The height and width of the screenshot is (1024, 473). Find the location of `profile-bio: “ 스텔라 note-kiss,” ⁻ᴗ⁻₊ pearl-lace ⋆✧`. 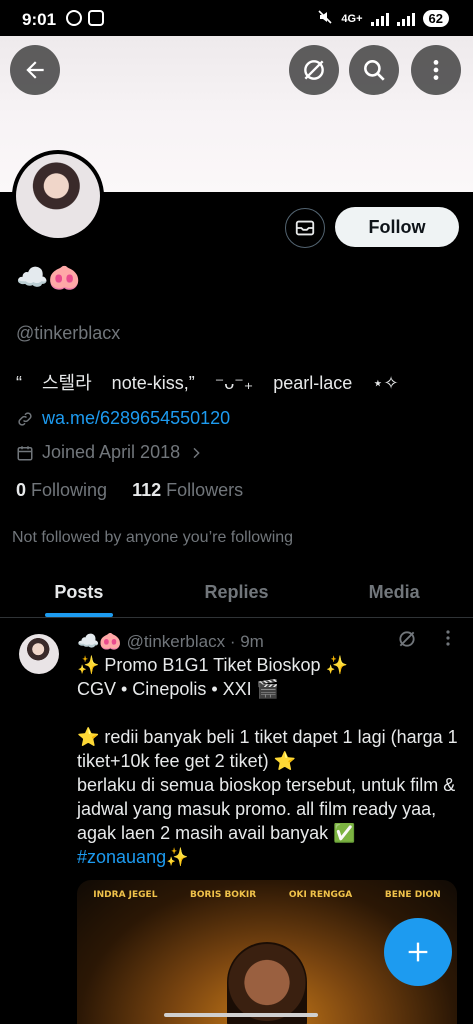

profile-bio: “ 스텔라 note-kiss,” ⁻ᴗ⁻₊ pearl-lace ⋆✧ is located at coordinates (207, 383).